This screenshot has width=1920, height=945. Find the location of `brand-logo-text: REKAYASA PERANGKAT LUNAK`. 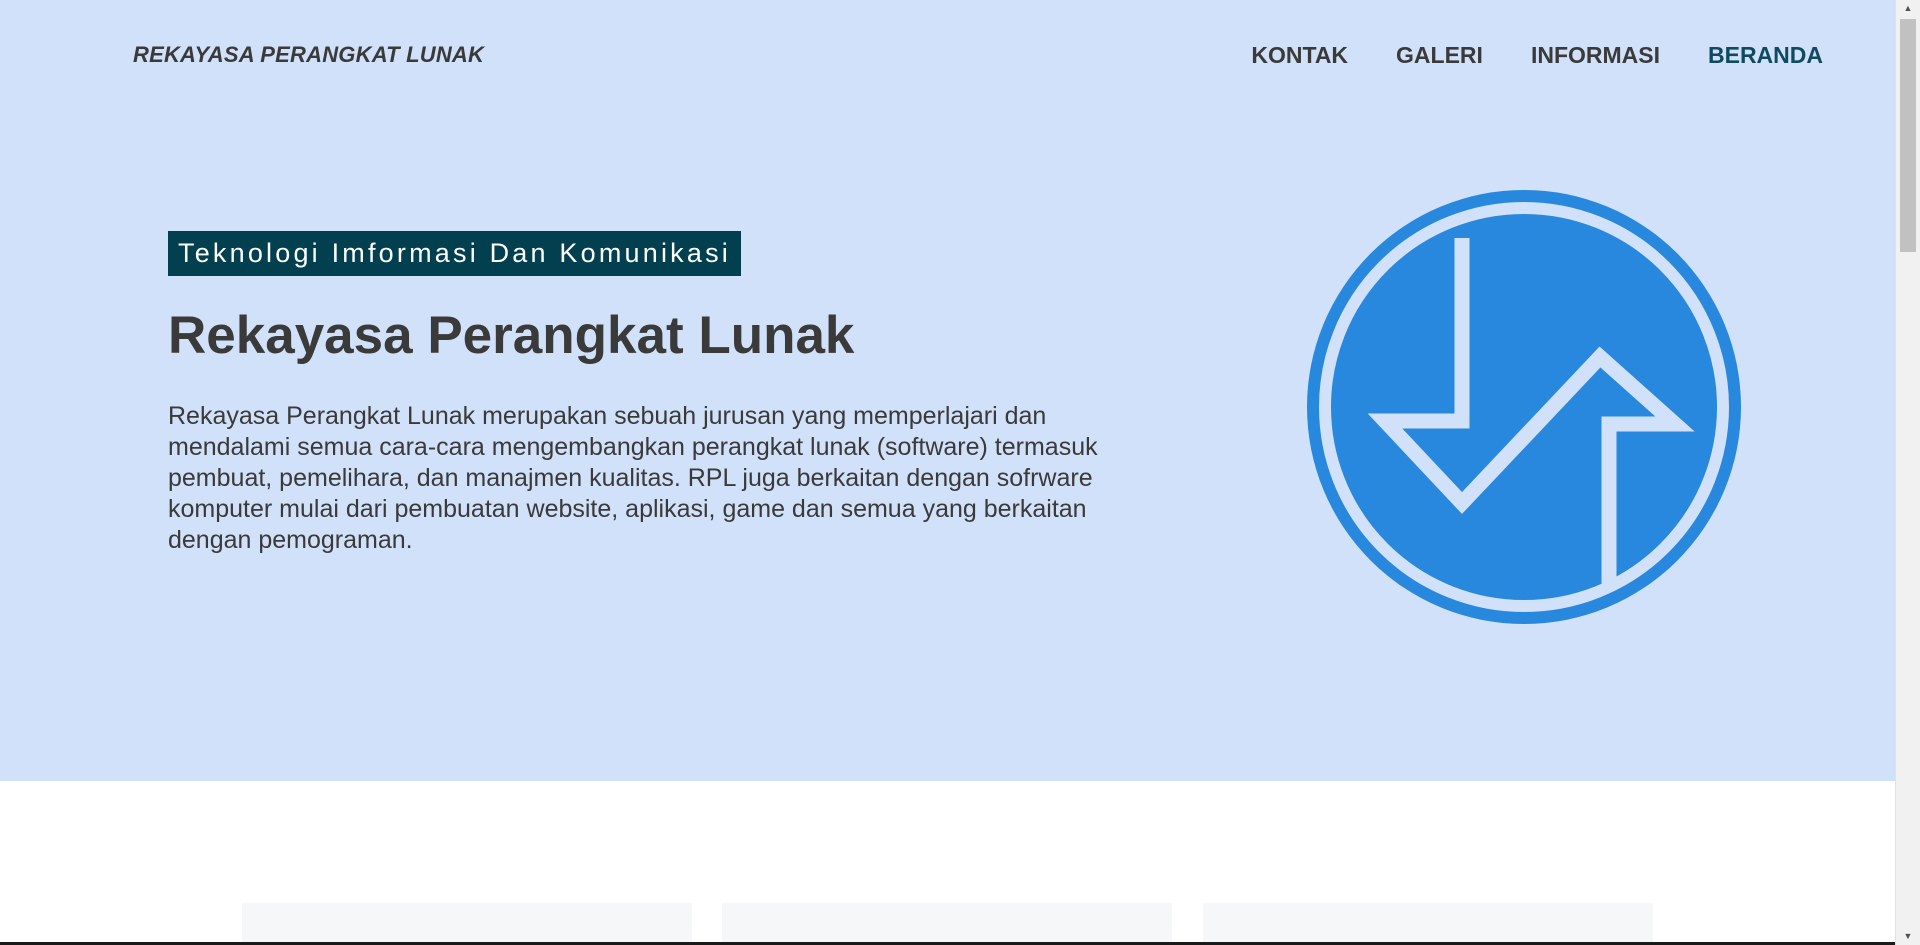

brand-logo-text: REKAYASA PERANGKAT LUNAK is located at coordinates (308, 55).